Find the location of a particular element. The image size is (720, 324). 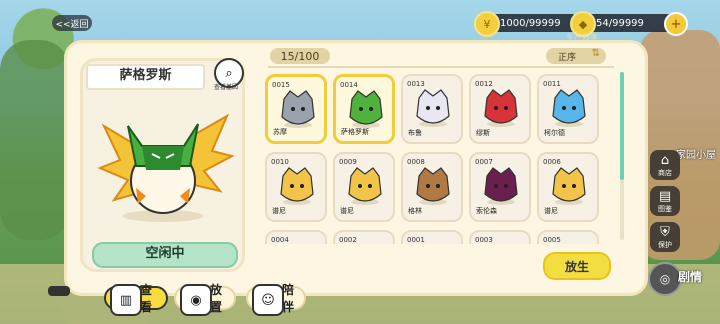

scrollbar-thumb is located at coordinates (622, 126).